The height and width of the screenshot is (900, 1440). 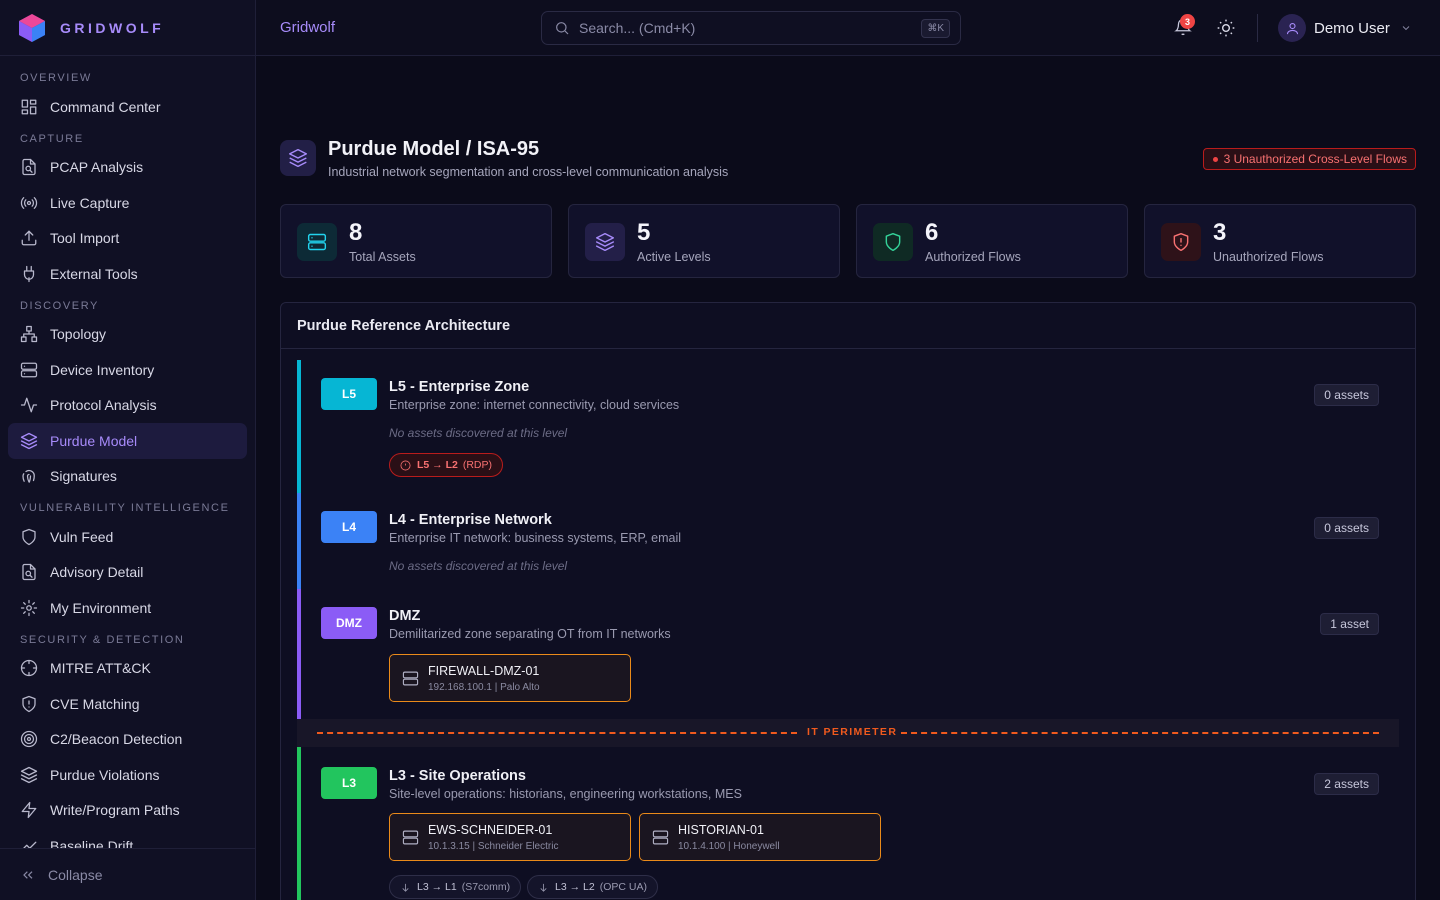 I want to click on asset-count-badge: 0 assets, so click(x=1346, y=395).